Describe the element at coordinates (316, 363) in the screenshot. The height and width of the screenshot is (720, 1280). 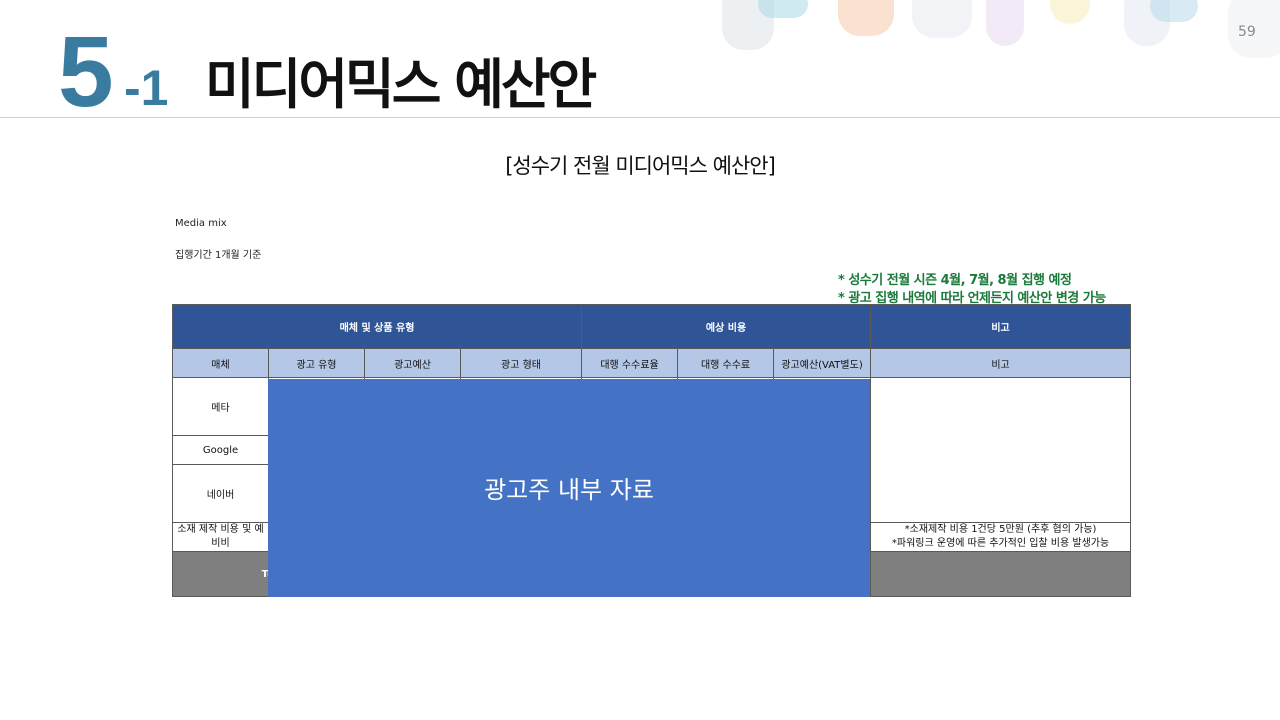
I see `column-header: 광고 유형` at that location.